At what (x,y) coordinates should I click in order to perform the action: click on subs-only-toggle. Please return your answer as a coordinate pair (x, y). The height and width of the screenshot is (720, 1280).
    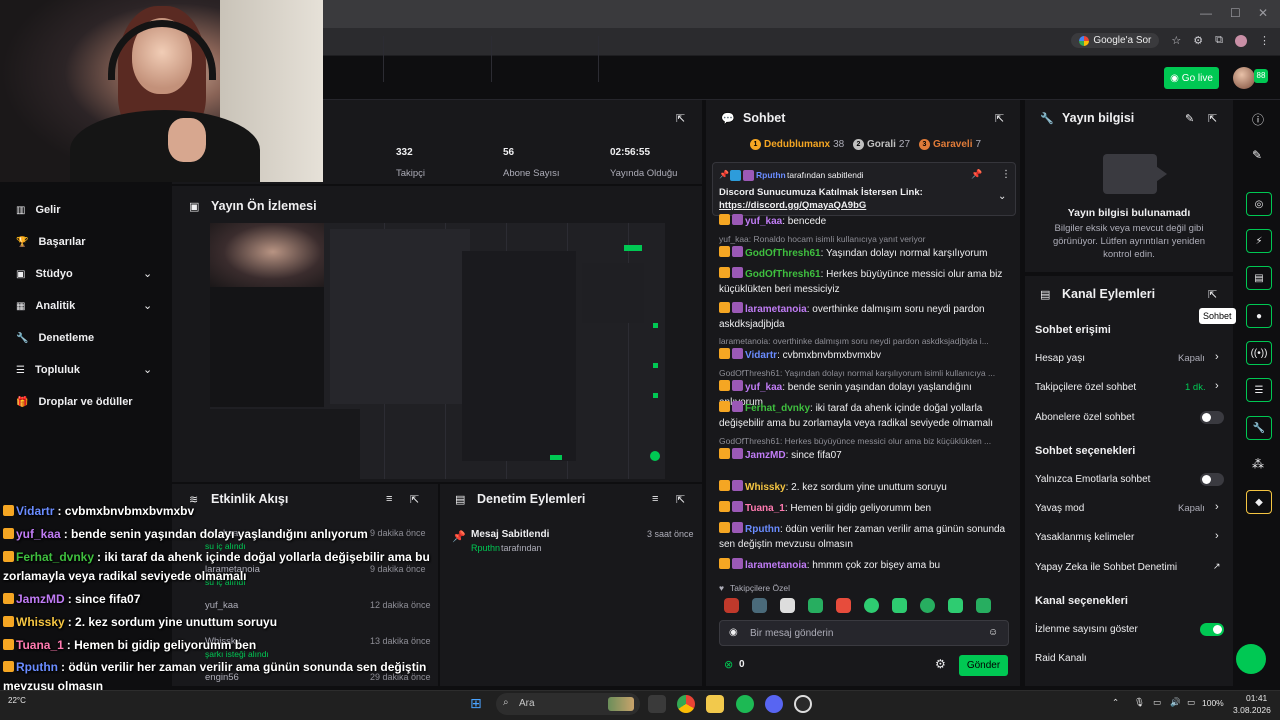
    Looking at the image, I should click on (1212, 417).